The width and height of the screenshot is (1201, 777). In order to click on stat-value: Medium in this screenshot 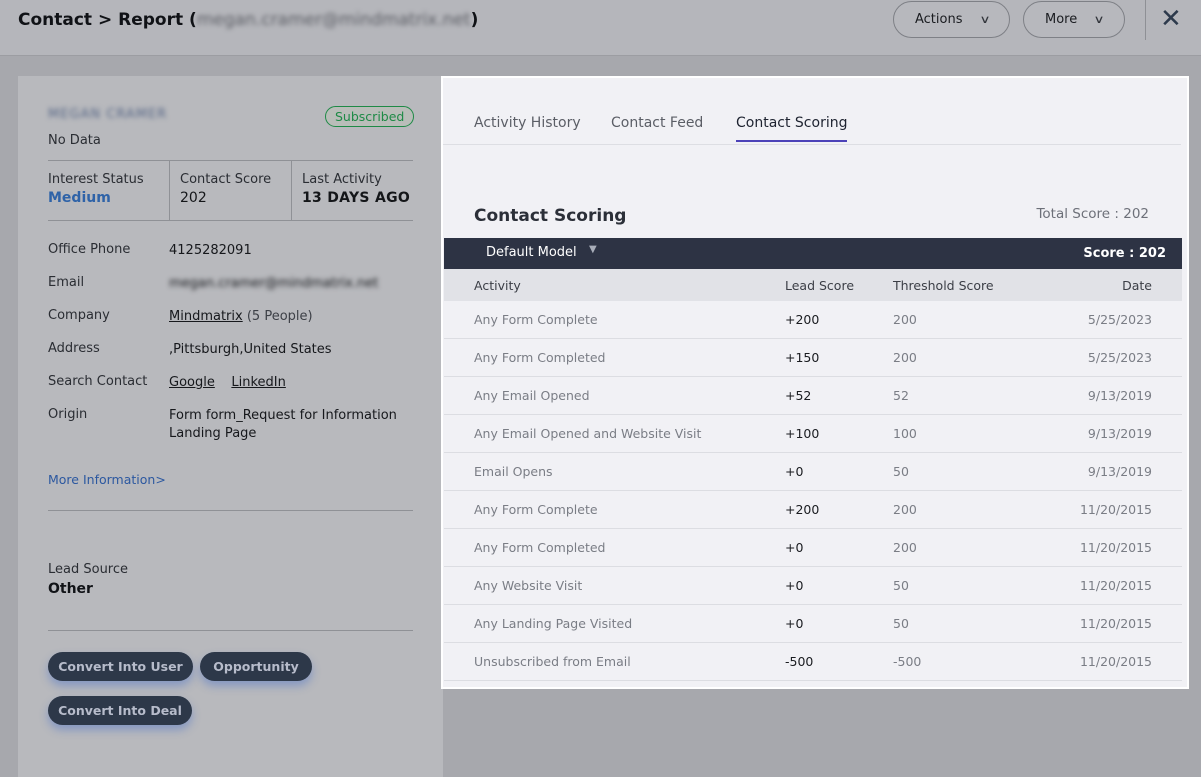, I will do `click(79, 198)`.